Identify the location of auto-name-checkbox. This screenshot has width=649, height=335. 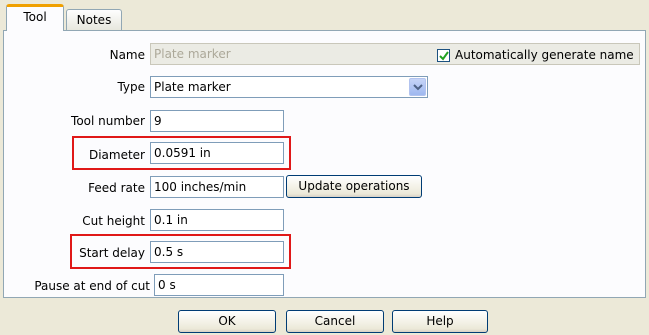
(443, 55).